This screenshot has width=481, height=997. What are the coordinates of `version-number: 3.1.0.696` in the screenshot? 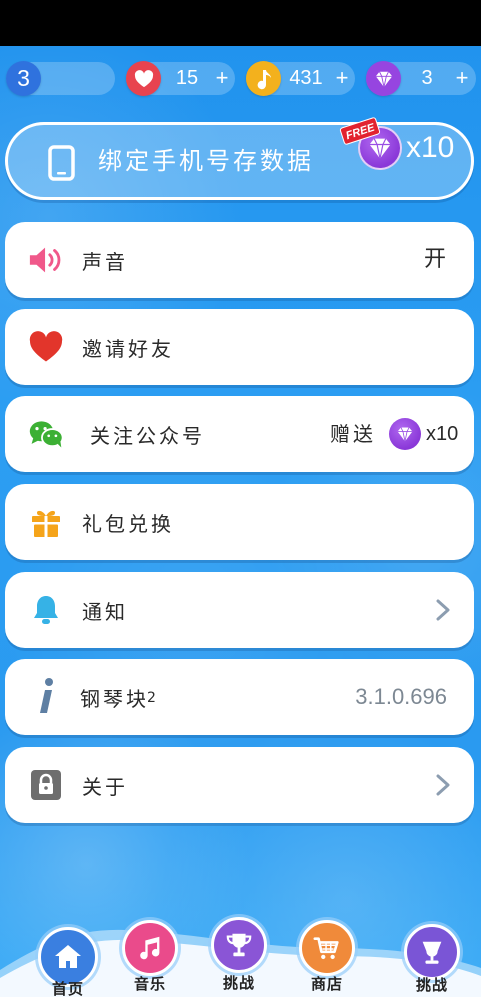 It's located at (401, 696).